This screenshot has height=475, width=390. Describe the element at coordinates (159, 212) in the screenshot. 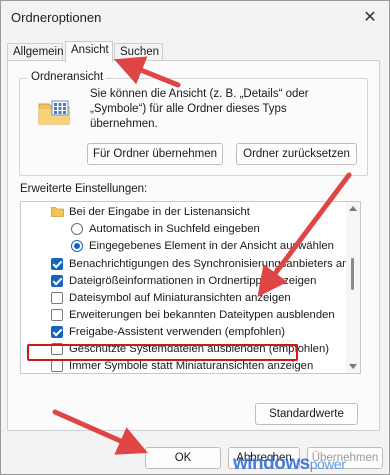

I see `list-item-label: Bei der Eingabe in der Listenansicht` at that location.